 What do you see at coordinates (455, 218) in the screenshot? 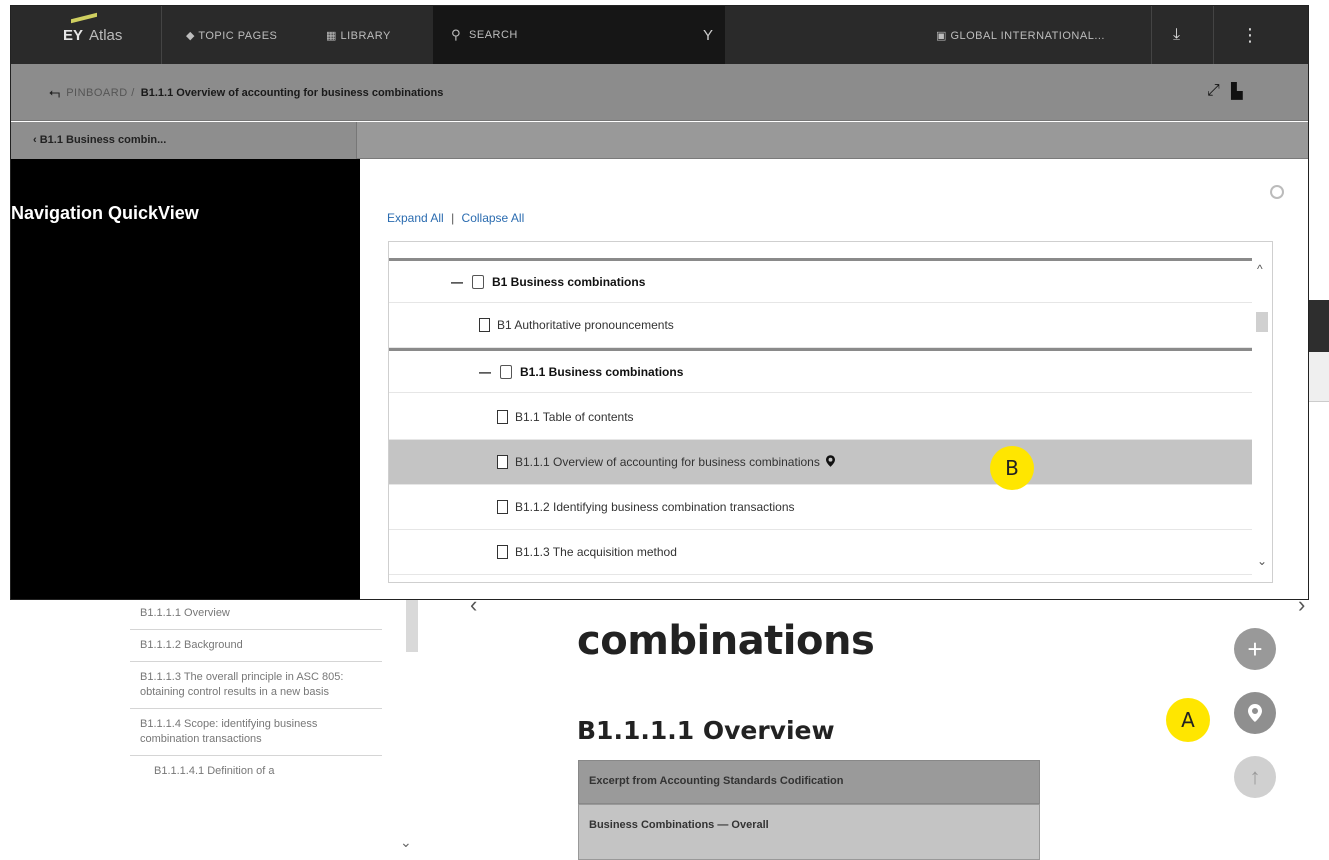
I see `expand-collapse-links: Expand All | Collapse All` at bounding box center [455, 218].